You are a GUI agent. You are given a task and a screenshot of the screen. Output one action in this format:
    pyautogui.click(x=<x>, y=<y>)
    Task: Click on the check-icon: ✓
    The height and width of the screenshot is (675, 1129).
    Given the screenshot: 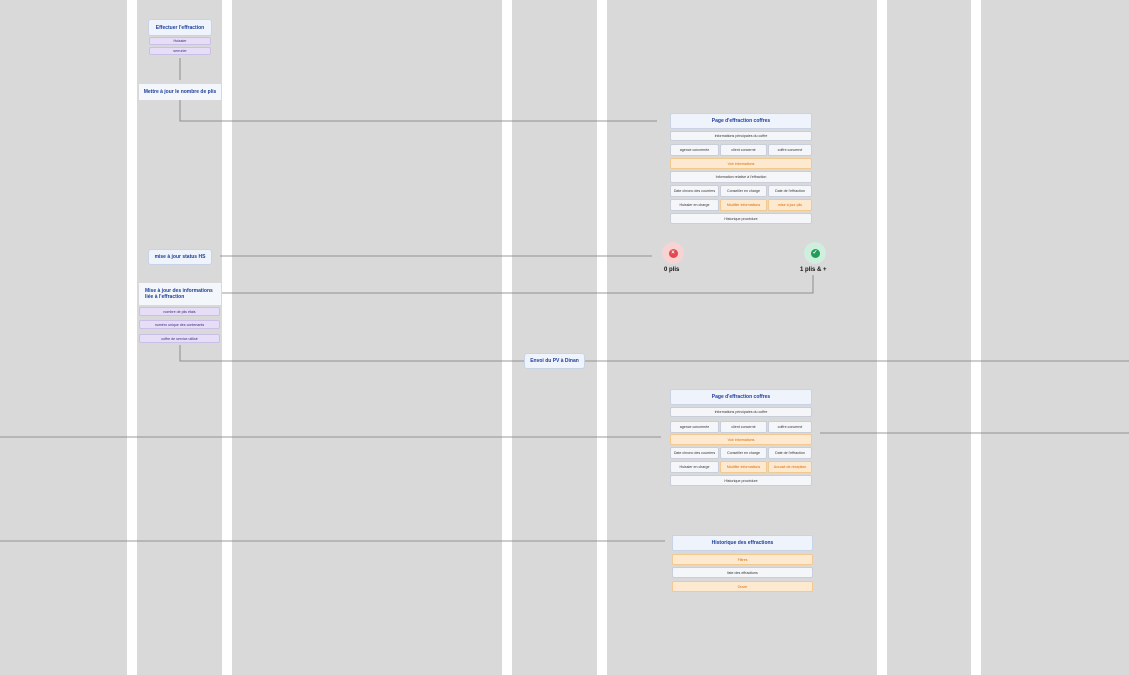 What is the action you would take?
    pyautogui.click(x=815, y=253)
    